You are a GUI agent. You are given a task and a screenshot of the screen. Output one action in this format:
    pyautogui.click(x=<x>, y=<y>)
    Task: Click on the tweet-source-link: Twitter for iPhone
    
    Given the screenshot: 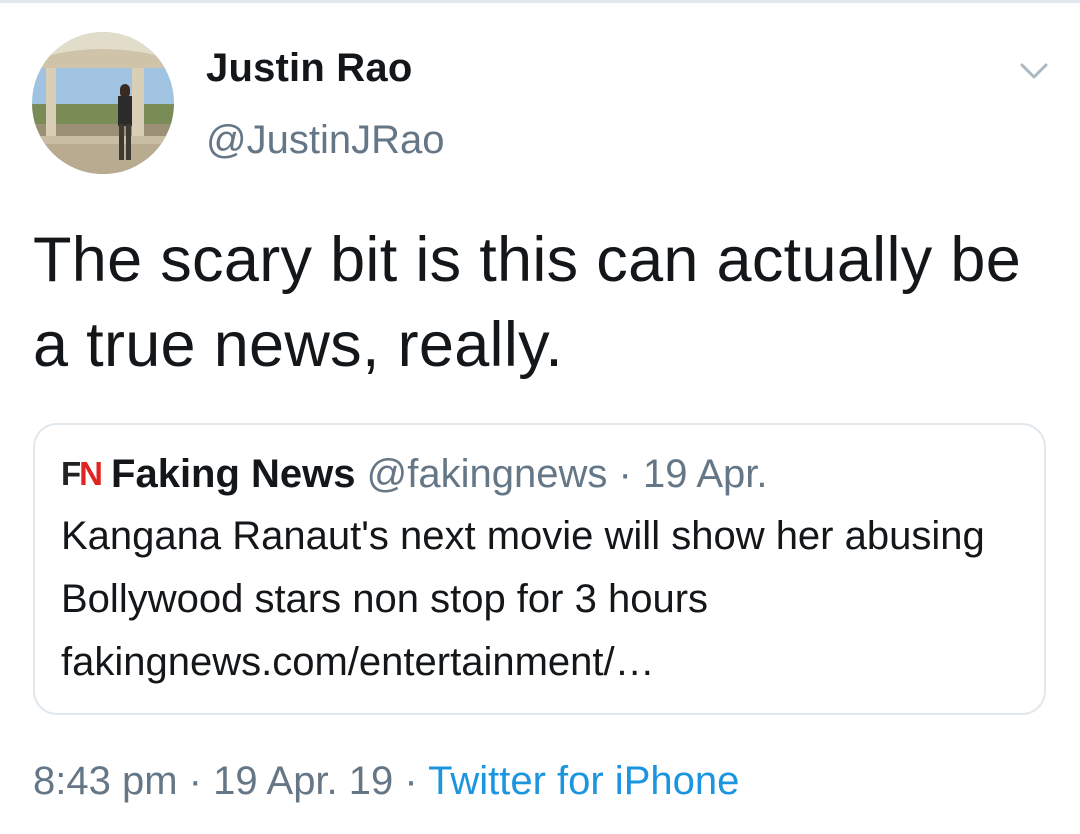 What is the action you would take?
    pyautogui.click(x=583, y=781)
    